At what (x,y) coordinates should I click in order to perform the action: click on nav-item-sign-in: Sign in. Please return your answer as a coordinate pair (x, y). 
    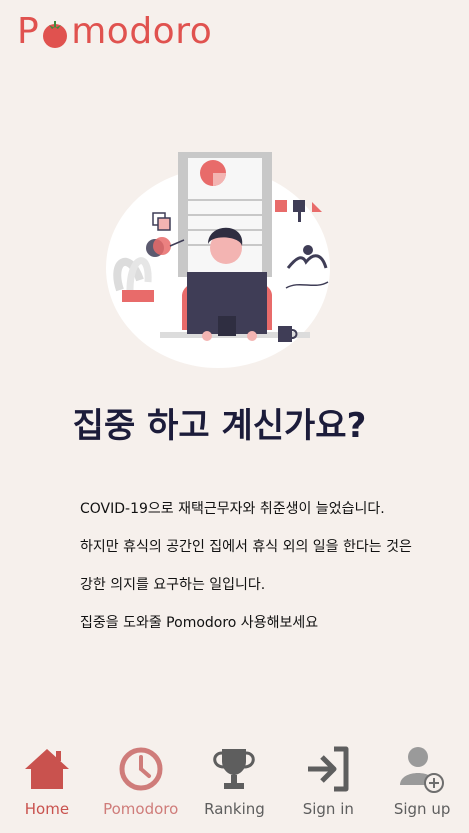
    Looking at the image, I should click on (328, 784).